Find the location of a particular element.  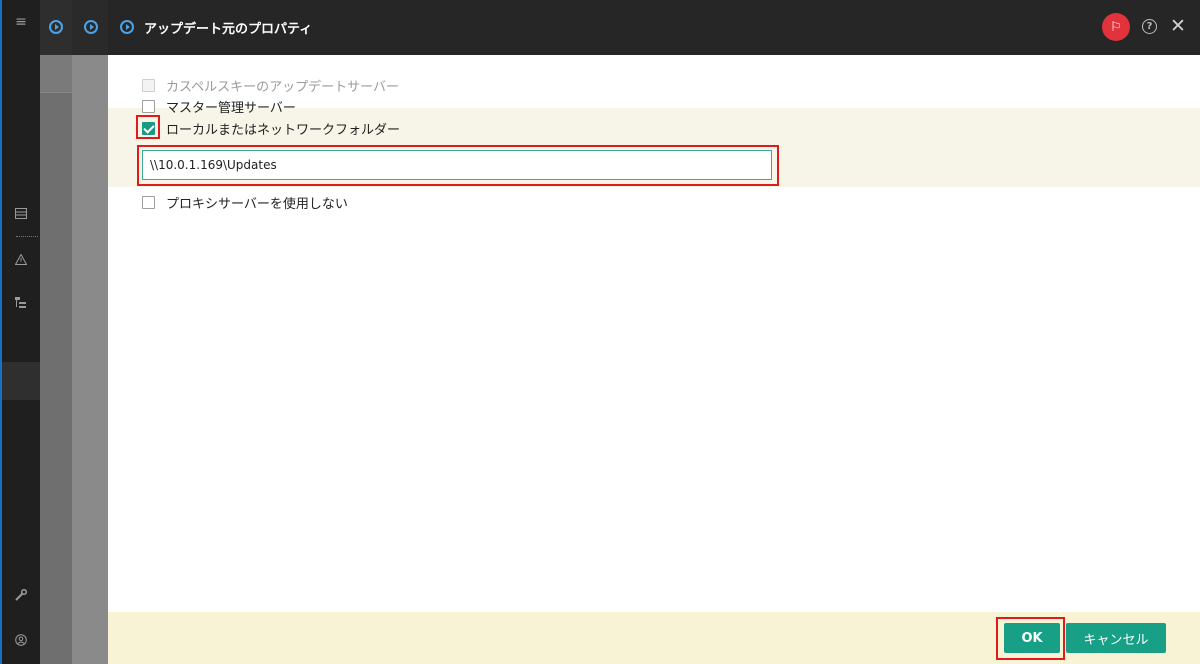

option-label: カスペルスキーのアップデートサーバー is located at coordinates (282, 87).